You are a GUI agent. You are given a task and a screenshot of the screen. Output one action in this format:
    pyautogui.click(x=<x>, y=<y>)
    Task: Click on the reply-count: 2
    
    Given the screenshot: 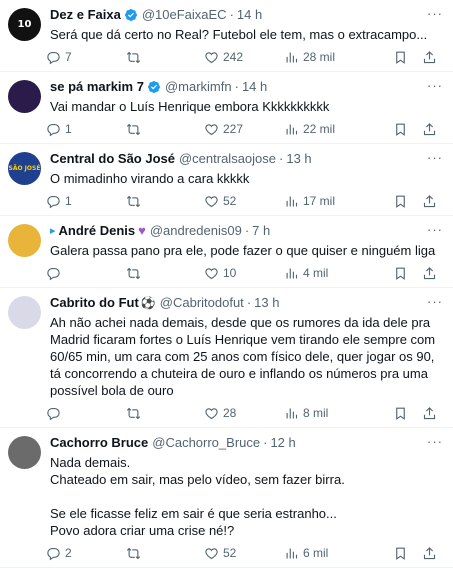 What is the action you would take?
    pyautogui.click(x=68, y=553)
    